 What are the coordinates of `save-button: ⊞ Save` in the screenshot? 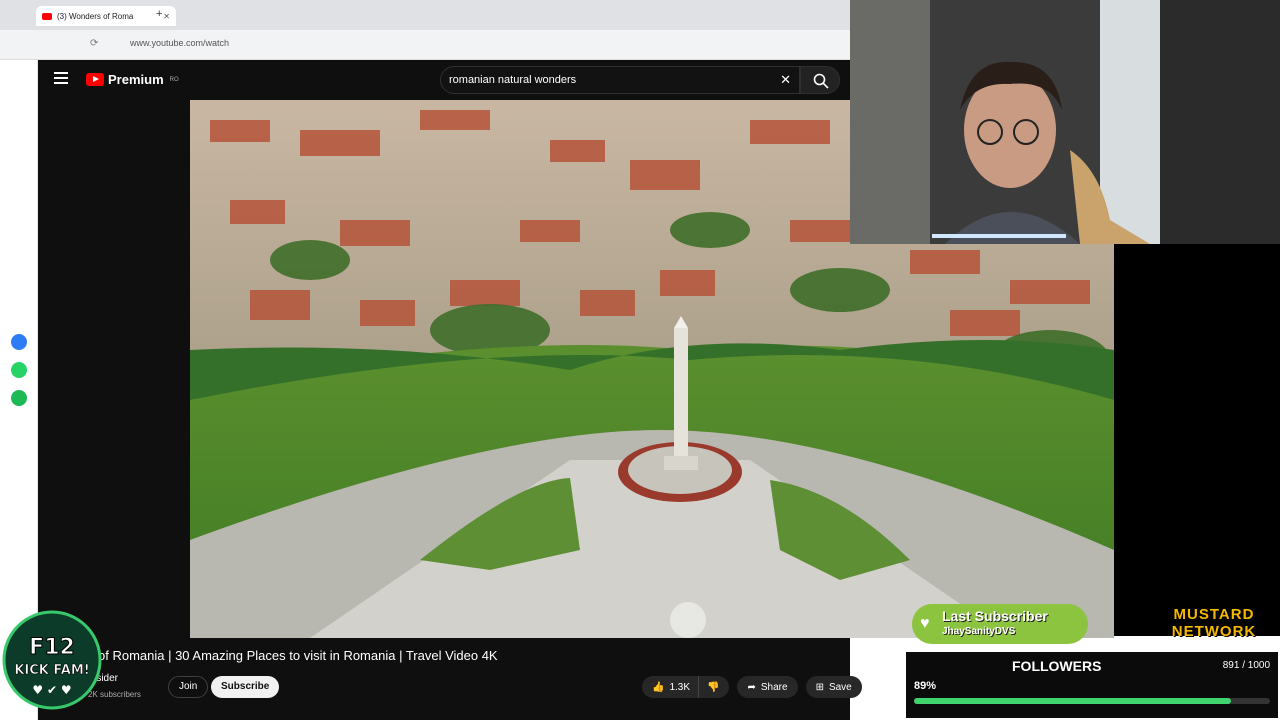 It's located at (833, 687).